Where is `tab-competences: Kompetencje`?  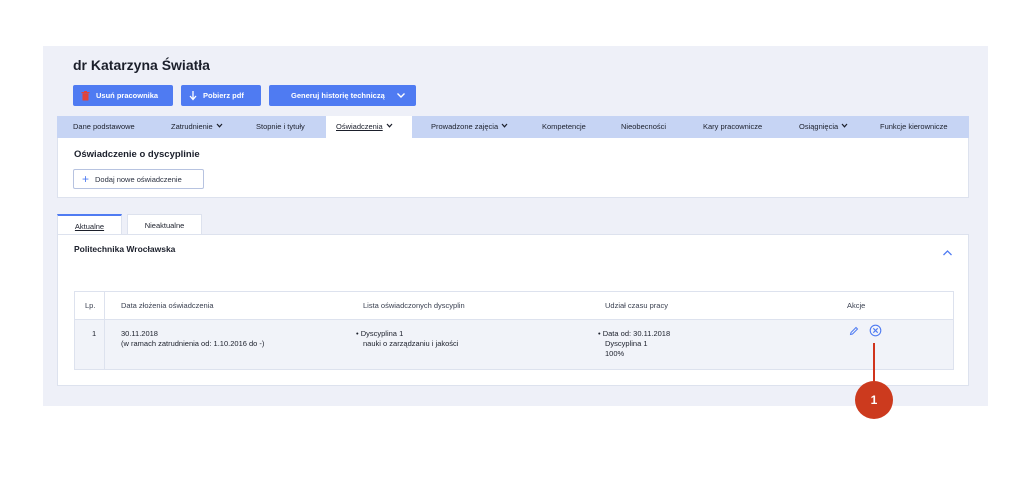
tab-competences: Kompetencje is located at coordinates (564, 127).